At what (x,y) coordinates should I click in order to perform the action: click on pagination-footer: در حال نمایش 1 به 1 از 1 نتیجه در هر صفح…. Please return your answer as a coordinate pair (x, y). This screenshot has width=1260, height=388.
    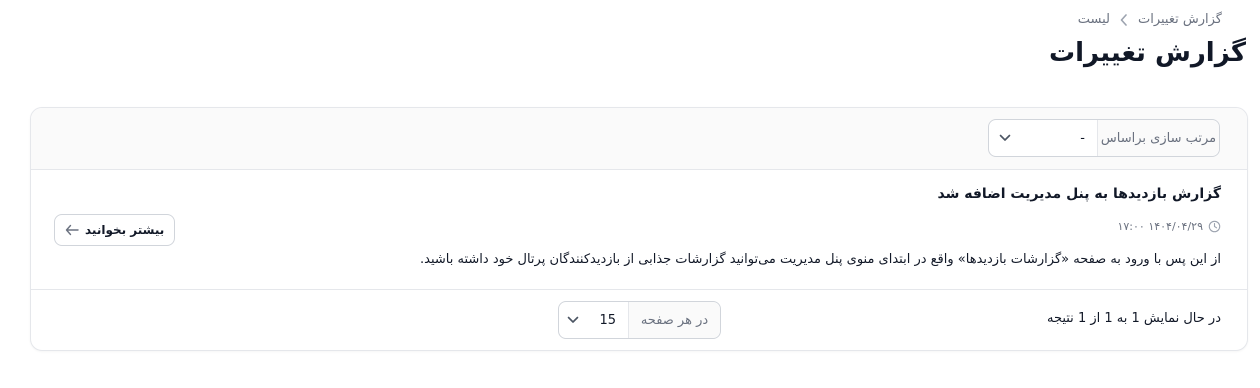
    Looking at the image, I should click on (639, 320).